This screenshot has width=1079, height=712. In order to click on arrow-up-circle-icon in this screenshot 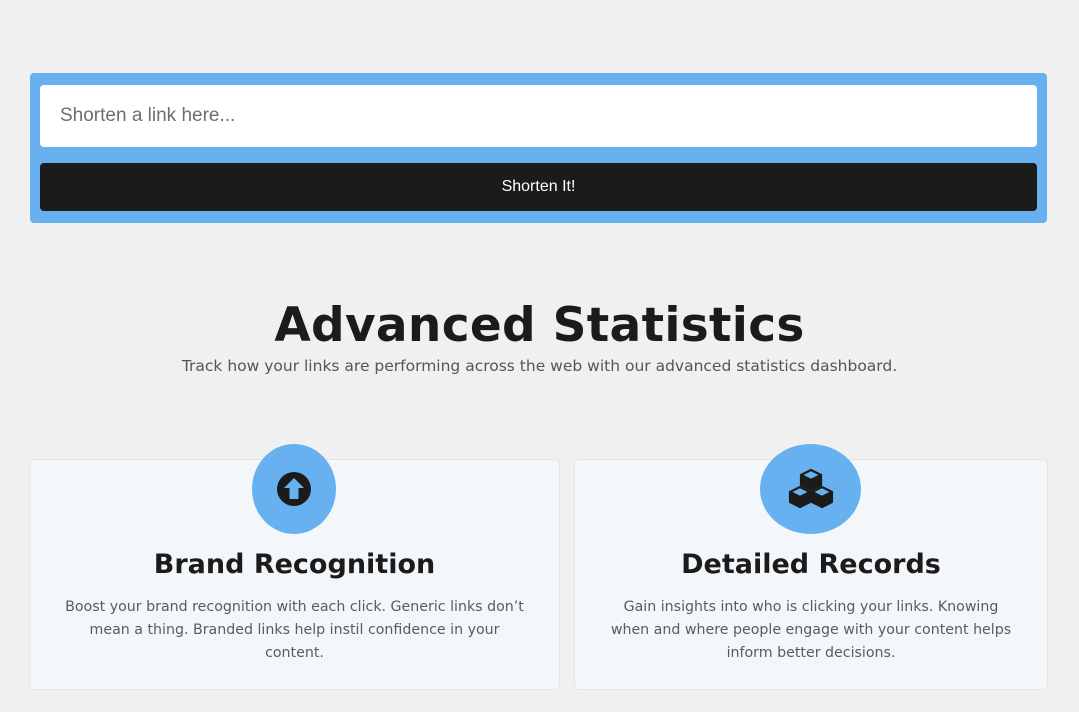, I will do `click(294, 489)`.